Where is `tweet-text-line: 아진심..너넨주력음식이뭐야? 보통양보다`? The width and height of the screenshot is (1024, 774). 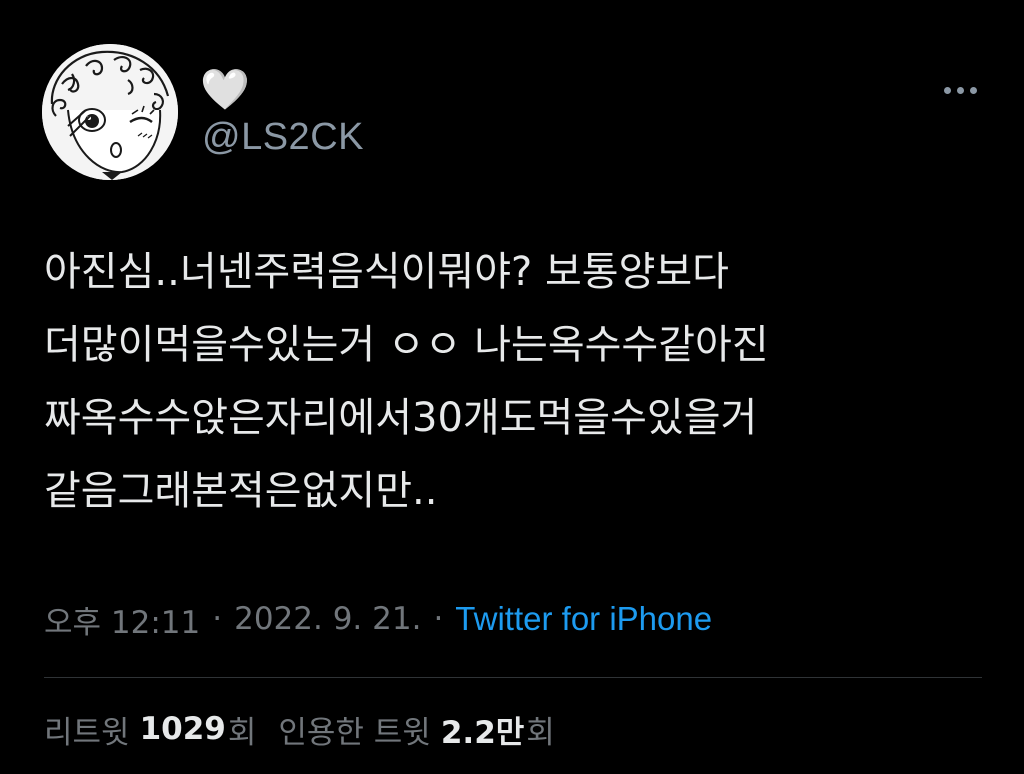 tweet-text-line: 아진심..너넨주력음식이뭐야? 보통양보다 is located at coordinates (386, 272).